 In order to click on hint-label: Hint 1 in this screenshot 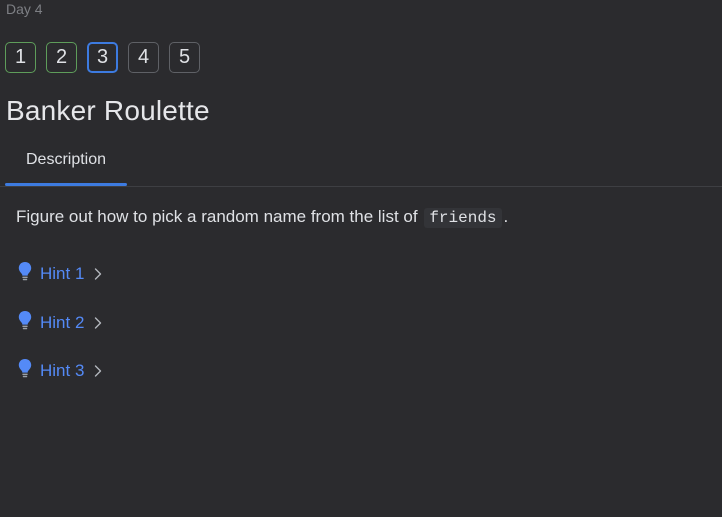, I will do `click(62, 273)`.